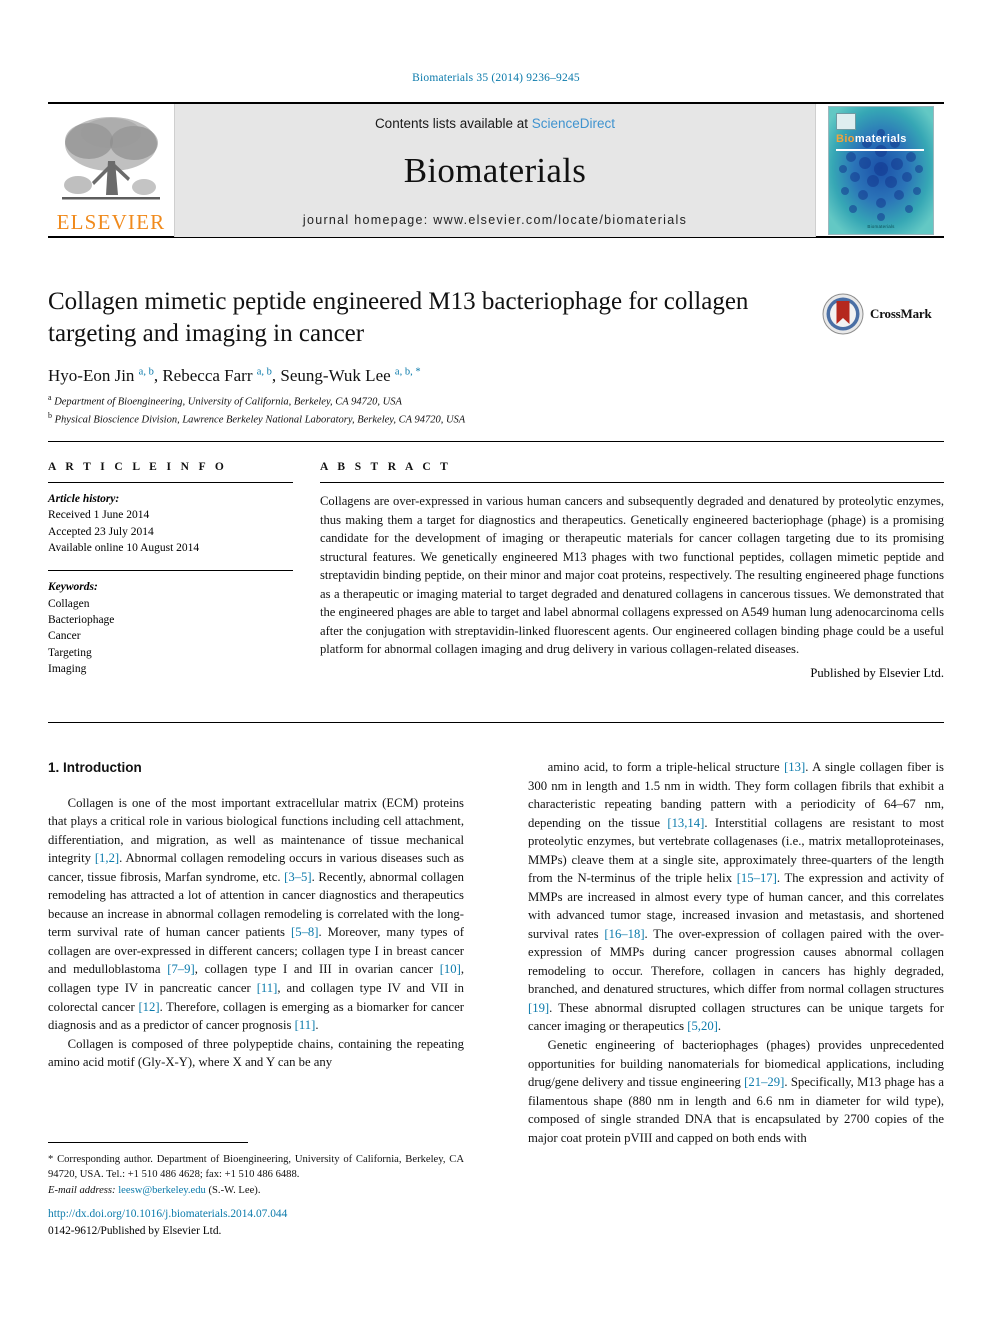  Describe the element at coordinates (453, 123) in the screenshot. I see `contents-prefix: Contents lists available at` at that location.